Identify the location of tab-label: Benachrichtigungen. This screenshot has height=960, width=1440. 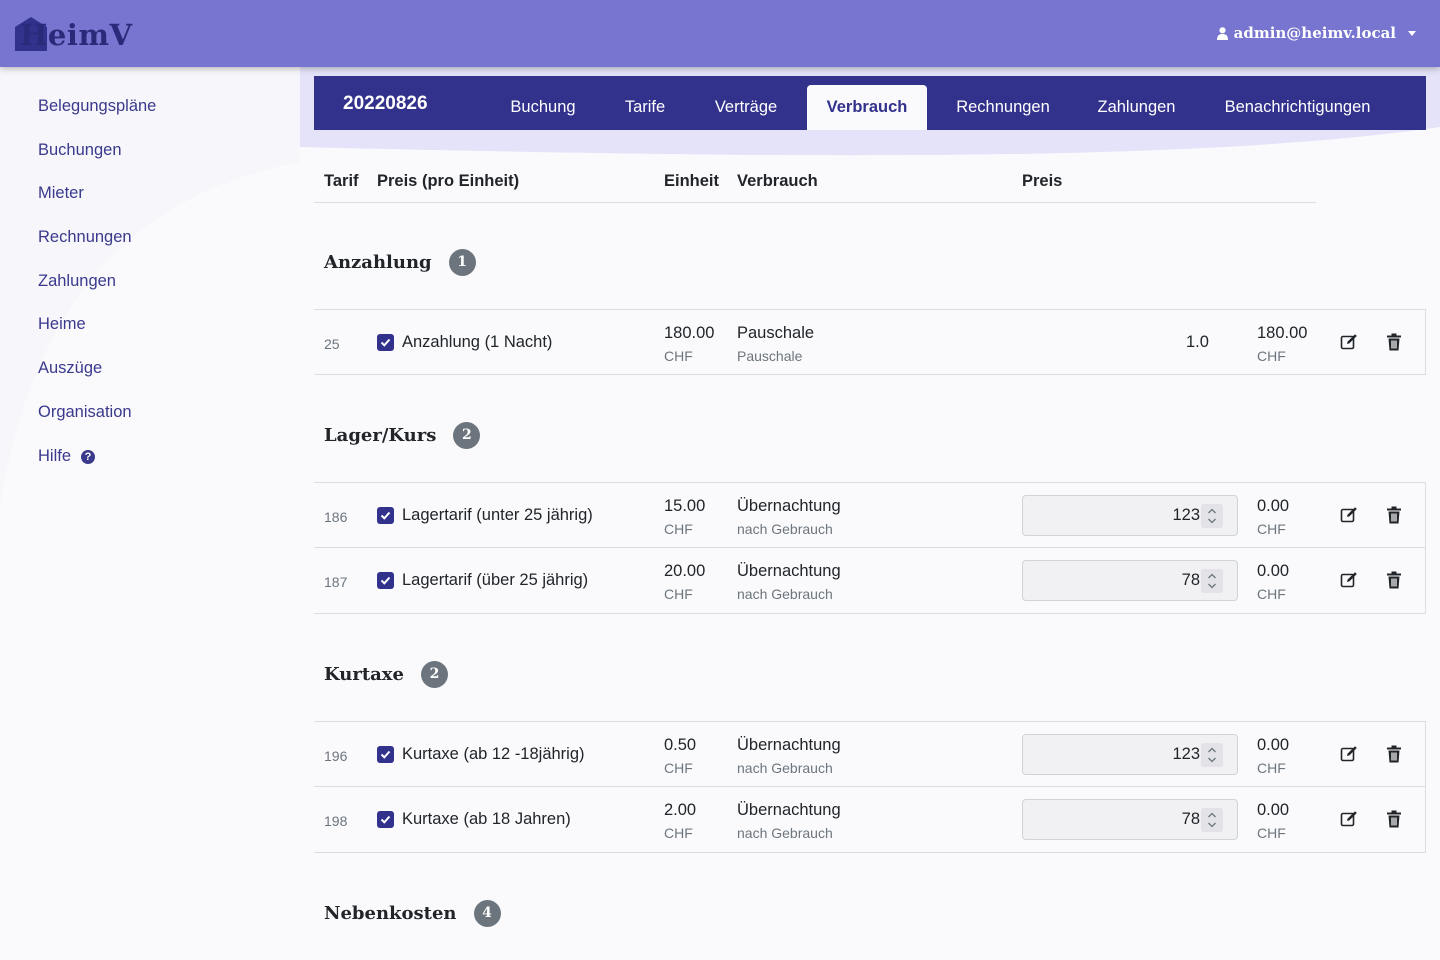
(1297, 107).